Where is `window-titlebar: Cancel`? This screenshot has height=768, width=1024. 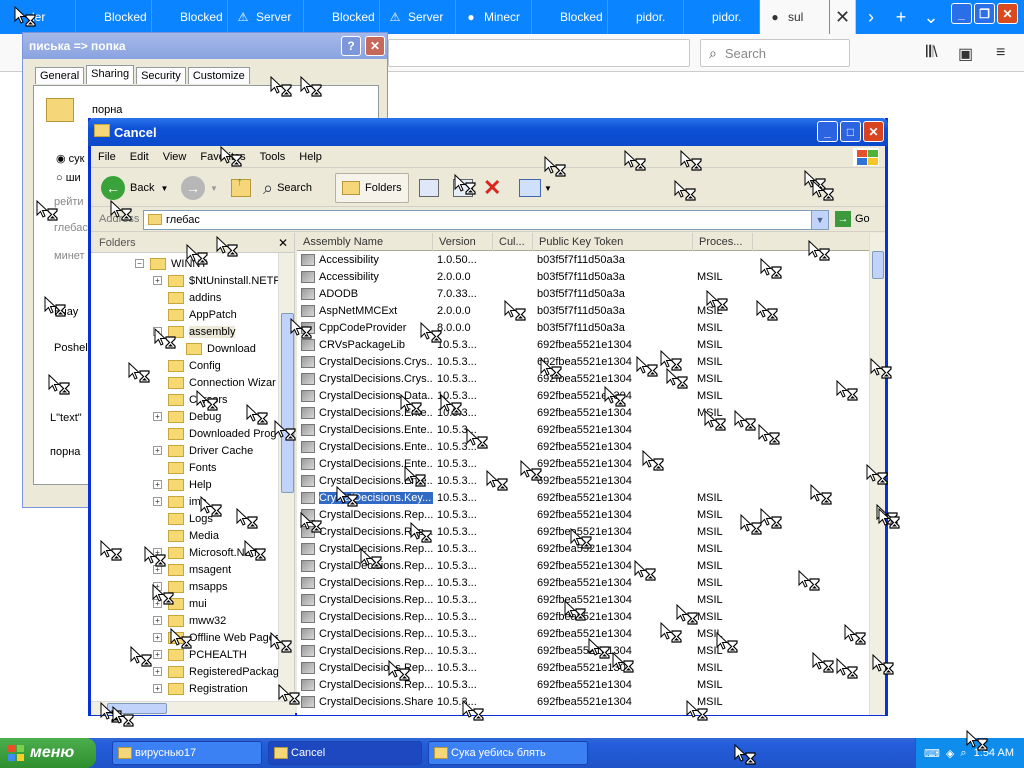 window-titlebar: Cancel is located at coordinates (488, 132).